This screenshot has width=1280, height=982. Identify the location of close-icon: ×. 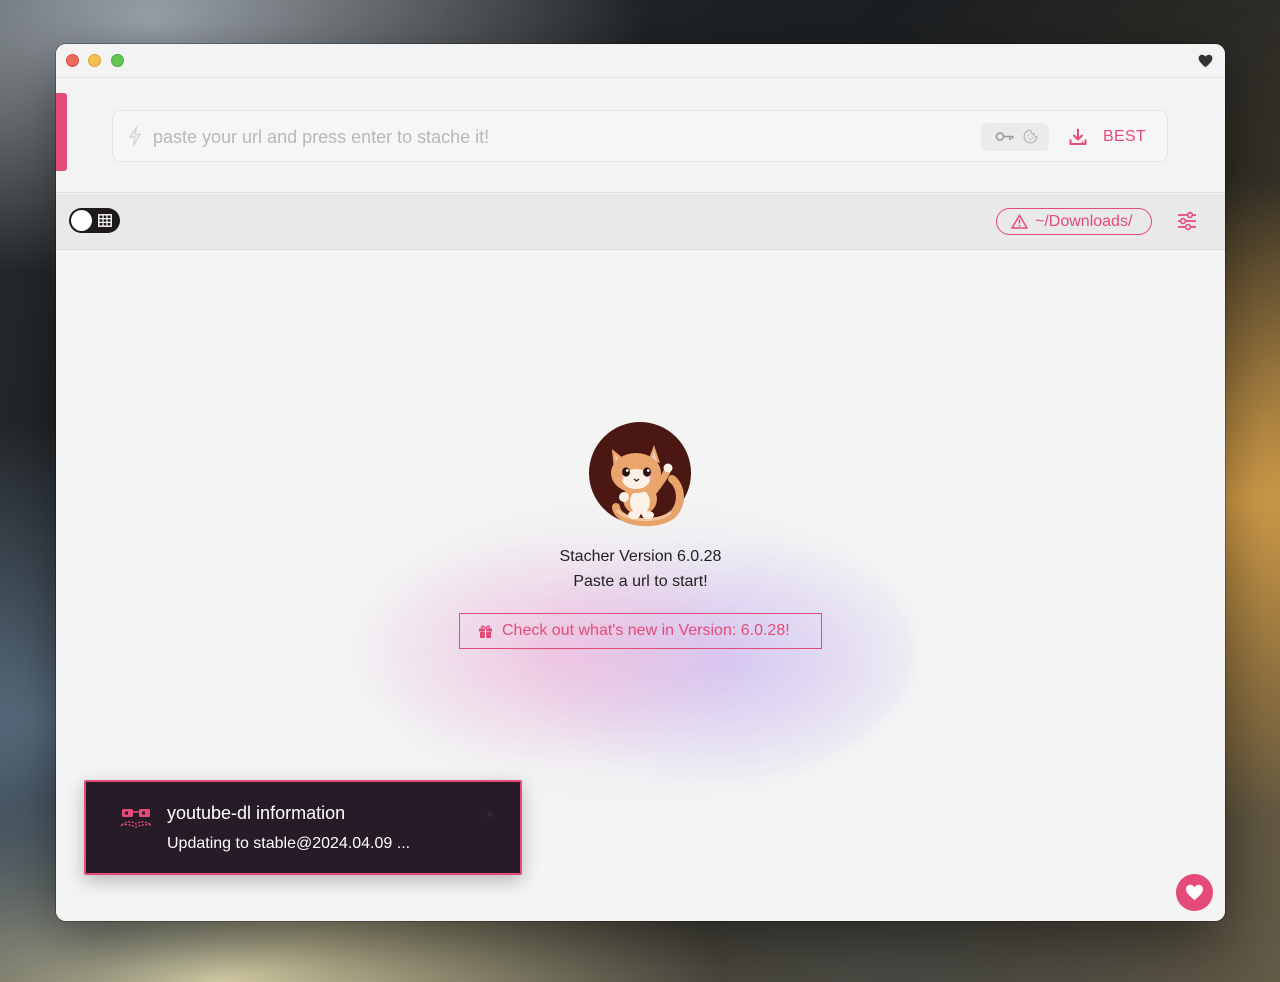
(490, 814).